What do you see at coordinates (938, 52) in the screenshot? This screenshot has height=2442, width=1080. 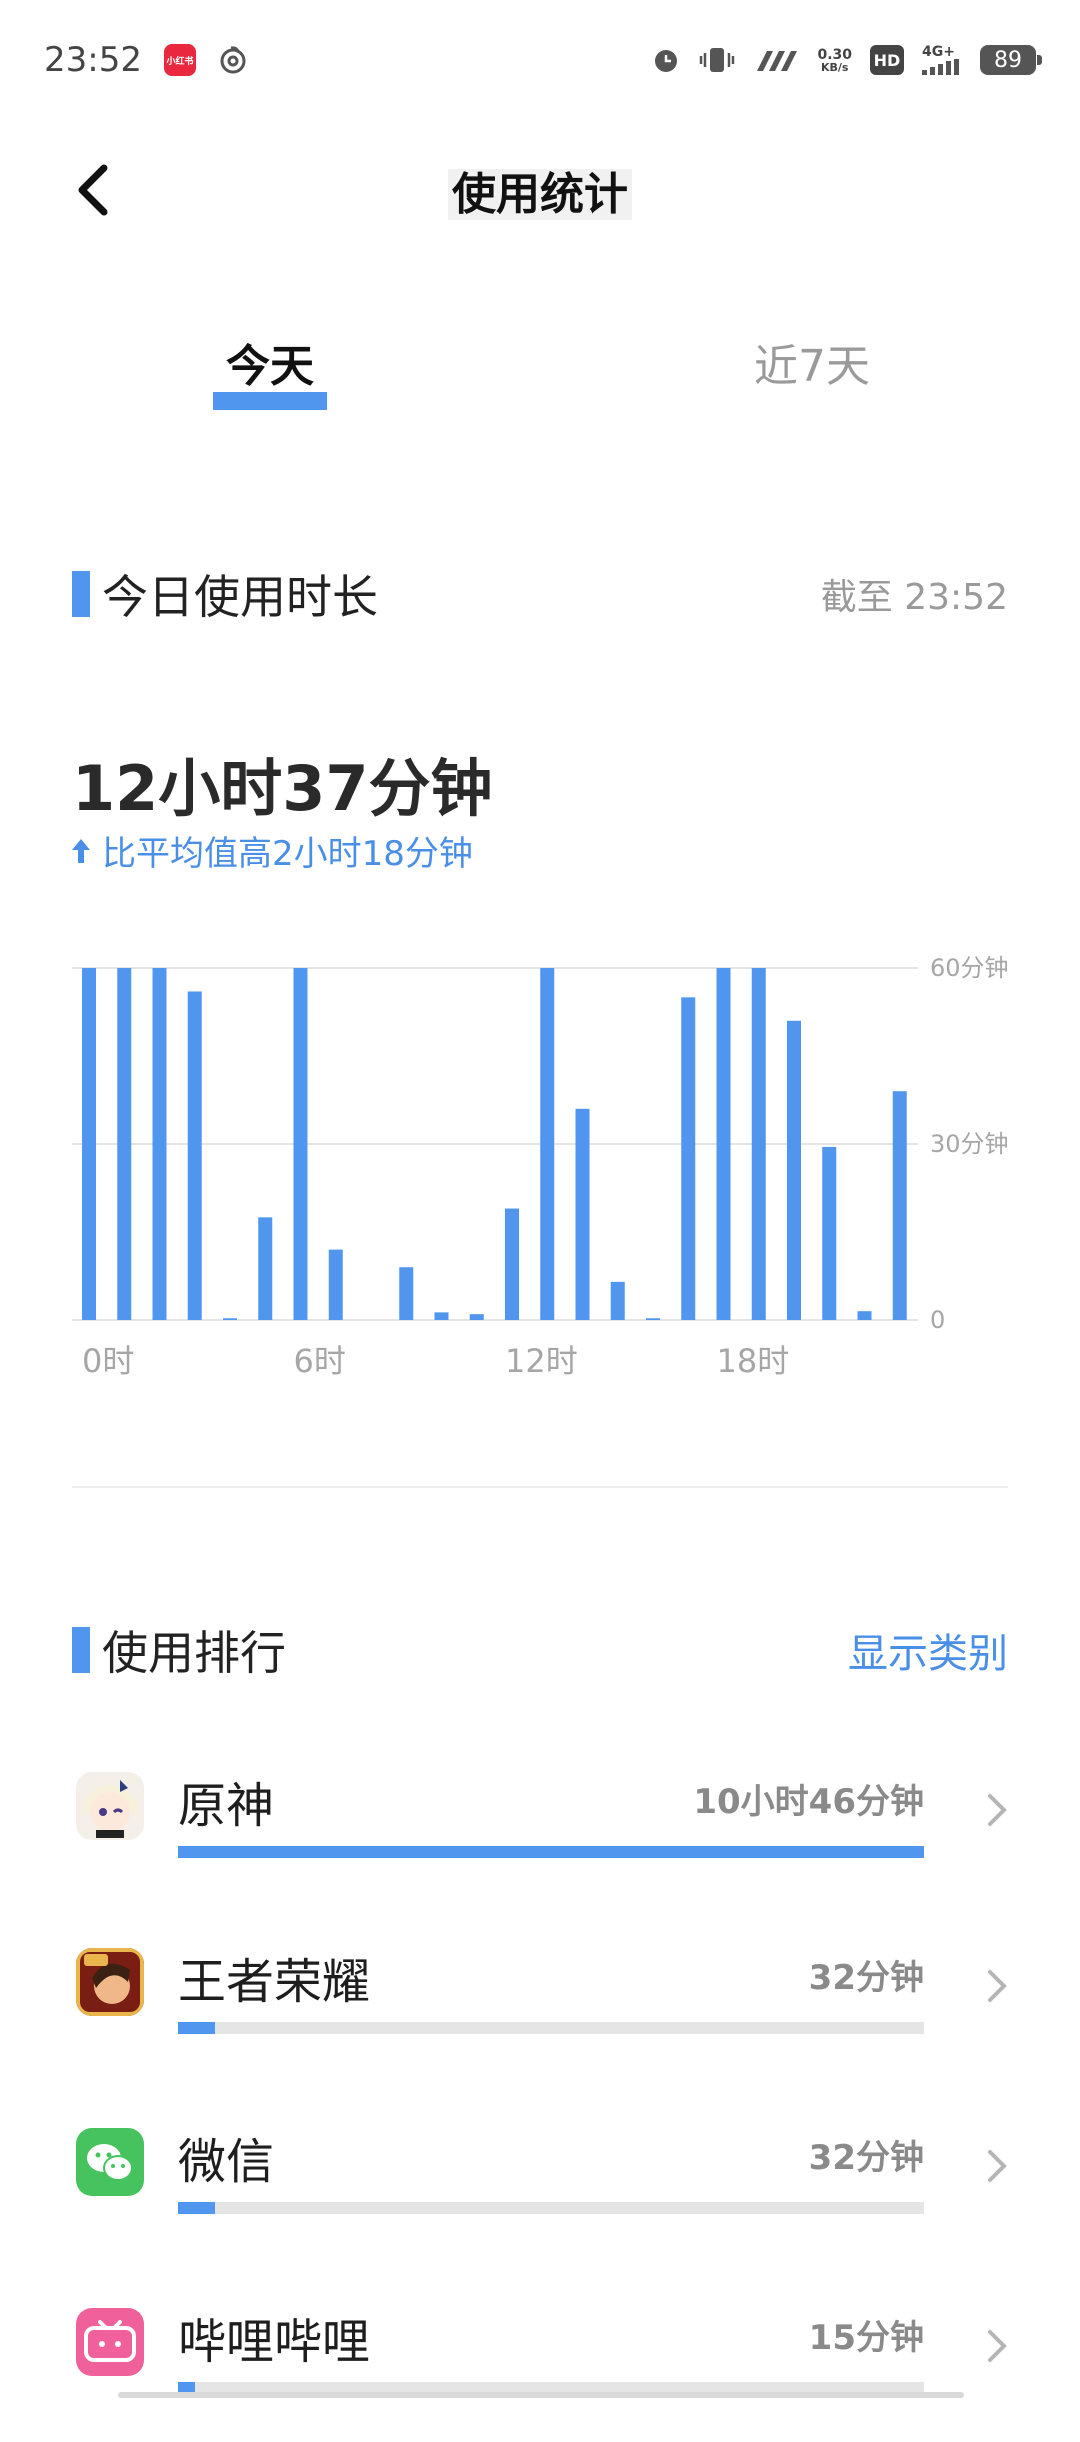 I see `network-type: 4G+` at bounding box center [938, 52].